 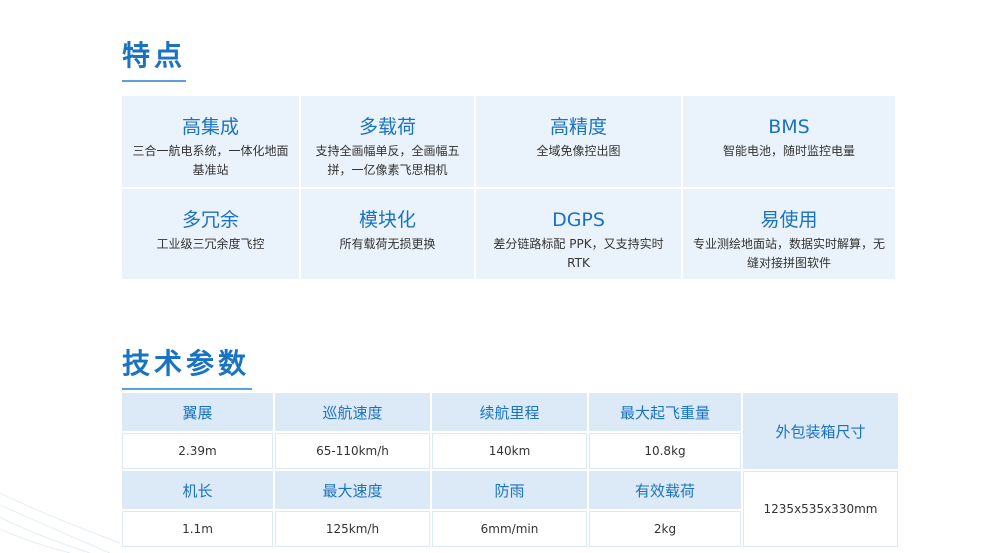 What do you see at coordinates (788, 151) in the screenshot?
I see `feature-description: 智能电池，随时监控电量` at bounding box center [788, 151].